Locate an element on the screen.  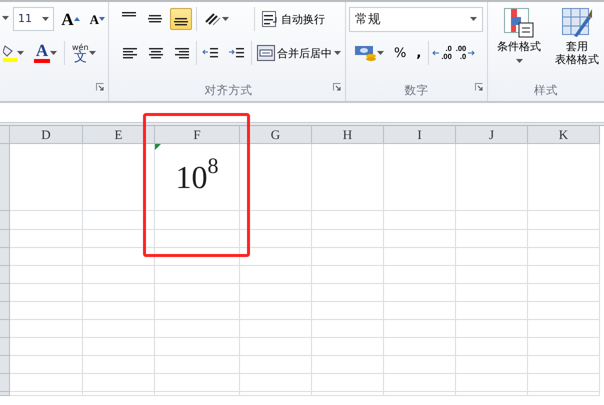
format-as-table-button: 套用 表格格式 is located at coordinates (577, 37).